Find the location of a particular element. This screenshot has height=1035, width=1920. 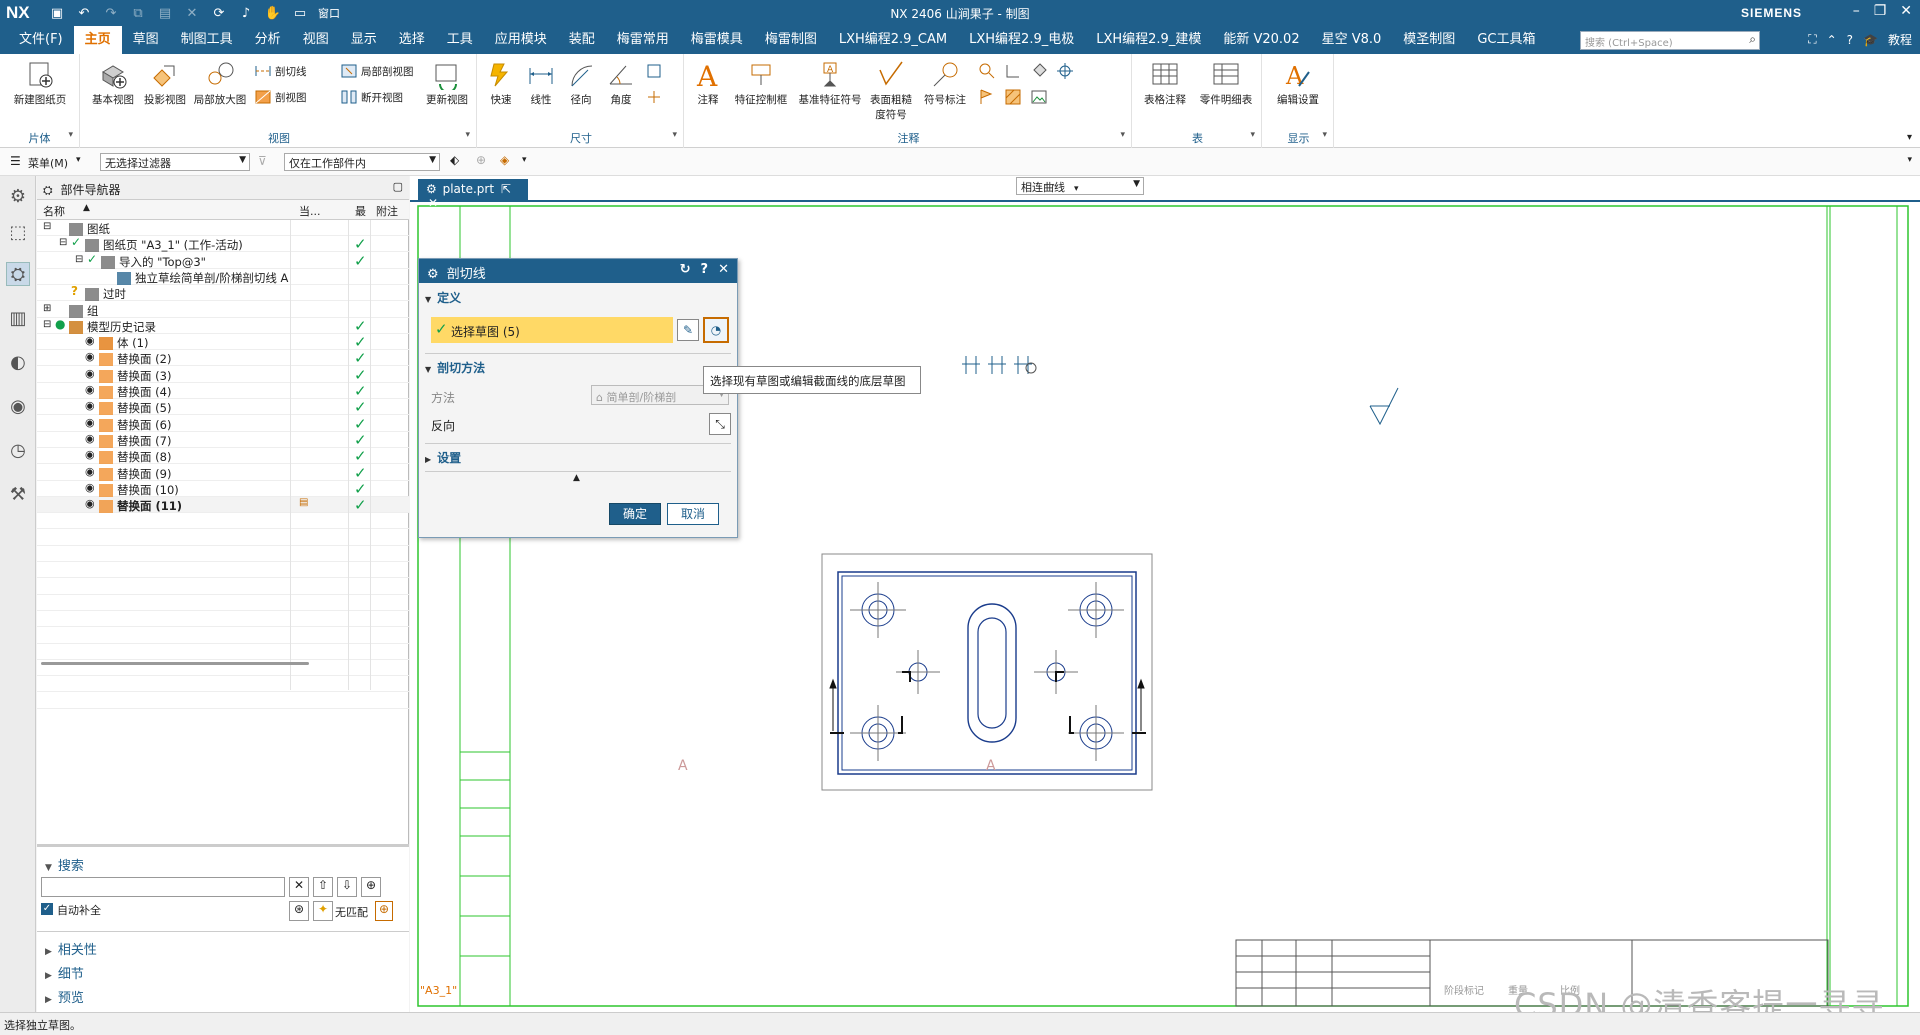

web-browser-icon: ◐ is located at coordinates (18, 362).